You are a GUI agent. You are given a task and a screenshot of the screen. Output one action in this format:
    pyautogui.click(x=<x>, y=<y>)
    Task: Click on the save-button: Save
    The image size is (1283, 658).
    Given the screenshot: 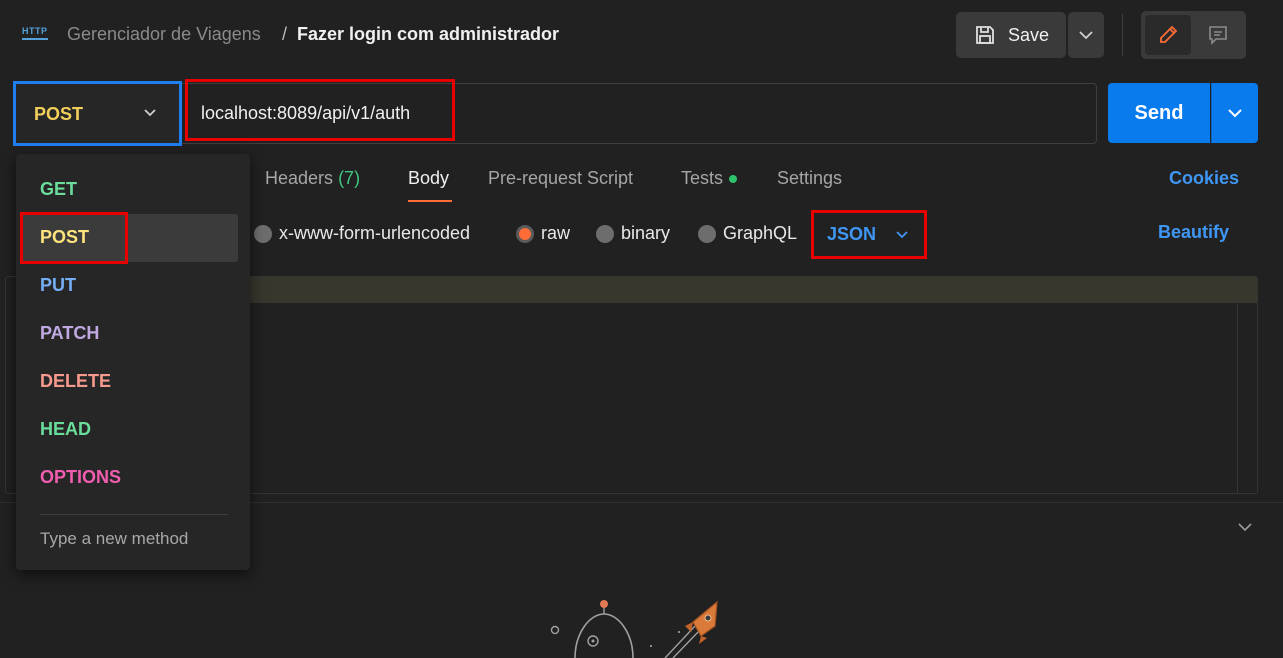 What is the action you would take?
    pyautogui.click(x=1011, y=35)
    